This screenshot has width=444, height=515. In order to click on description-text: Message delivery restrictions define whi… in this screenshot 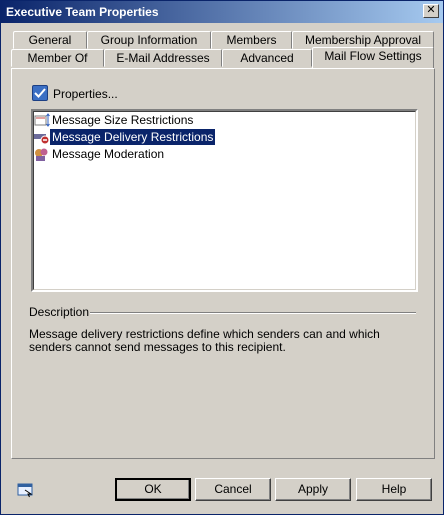, I will do `click(204, 340)`.